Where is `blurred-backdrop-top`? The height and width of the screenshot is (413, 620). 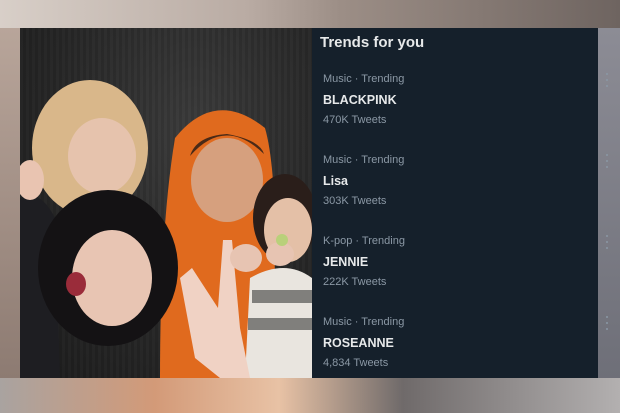 blurred-backdrop-top is located at coordinates (310, 14).